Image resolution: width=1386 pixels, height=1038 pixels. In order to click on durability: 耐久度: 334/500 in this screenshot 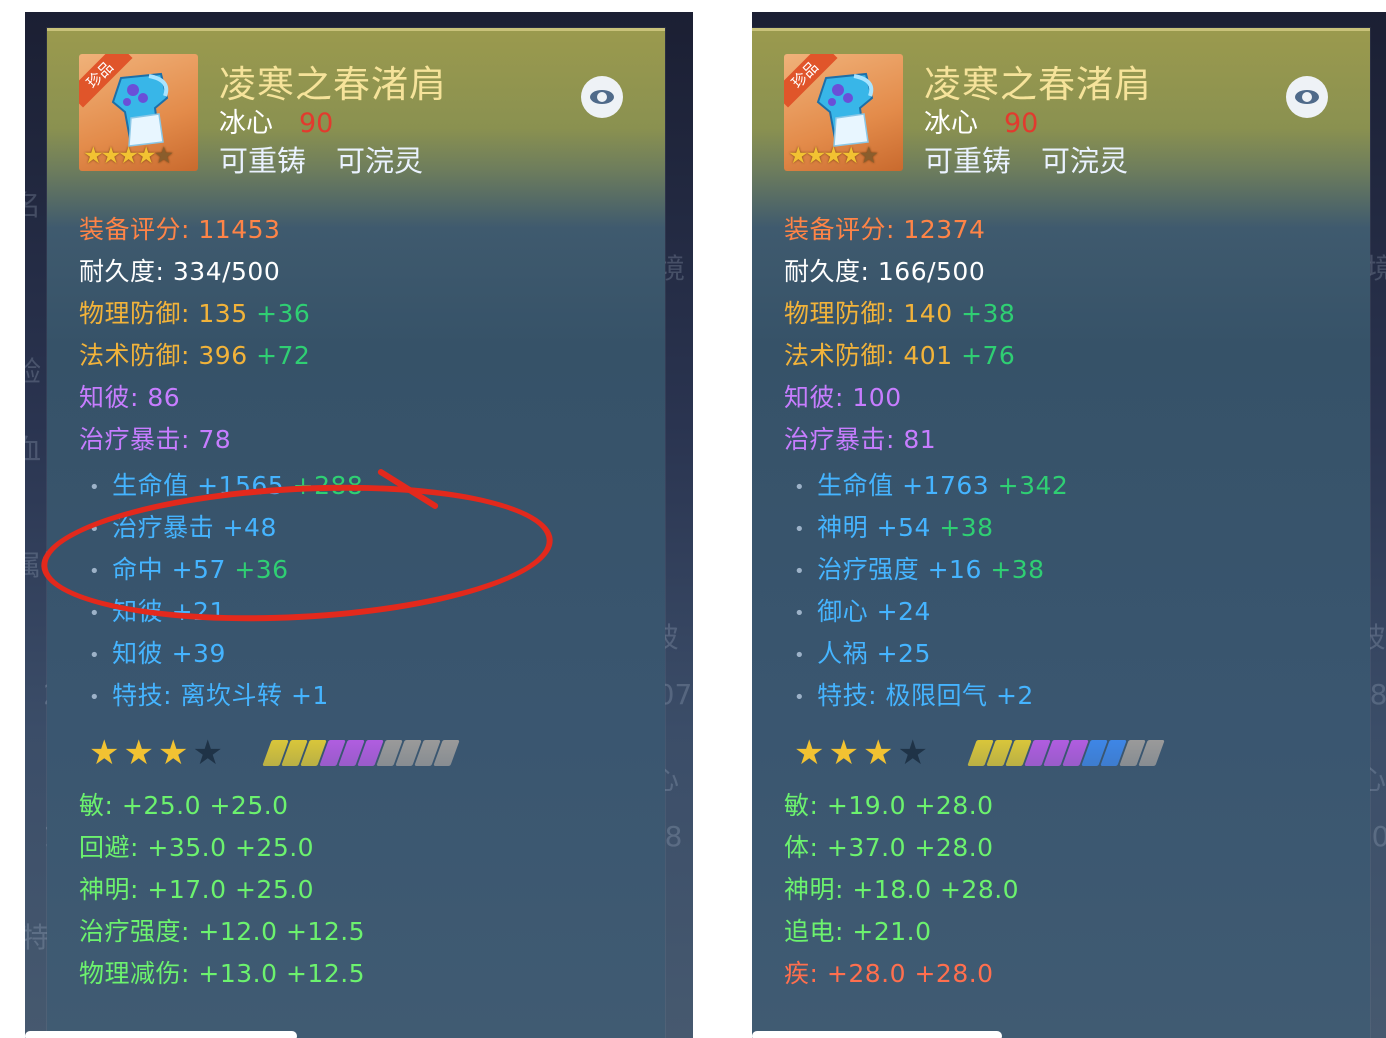, I will do `click(180, 271)`.